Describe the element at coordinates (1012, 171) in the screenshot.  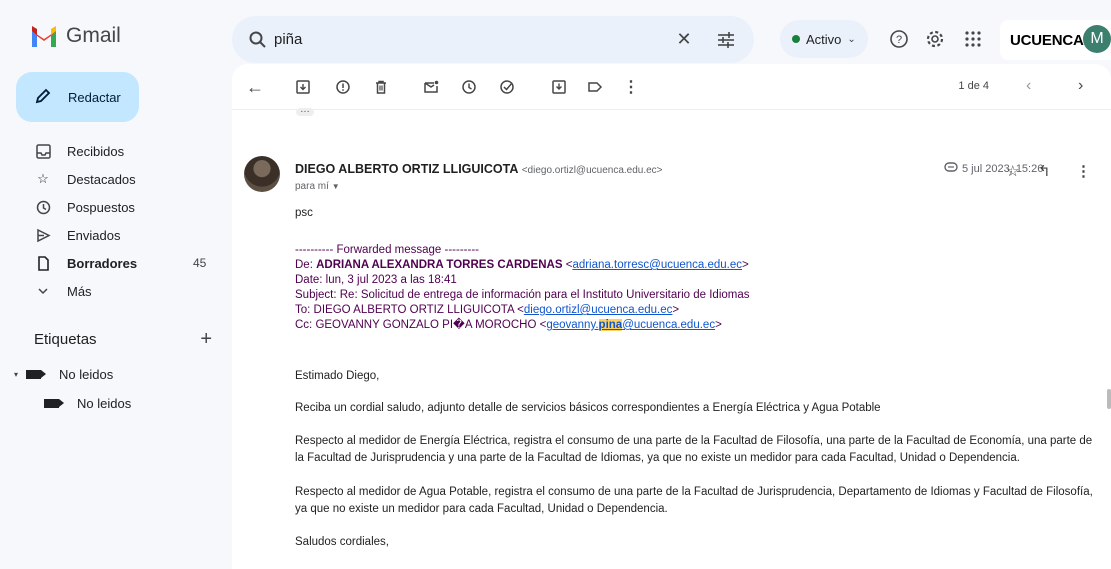
I see `star-icon: ☆` at that location.